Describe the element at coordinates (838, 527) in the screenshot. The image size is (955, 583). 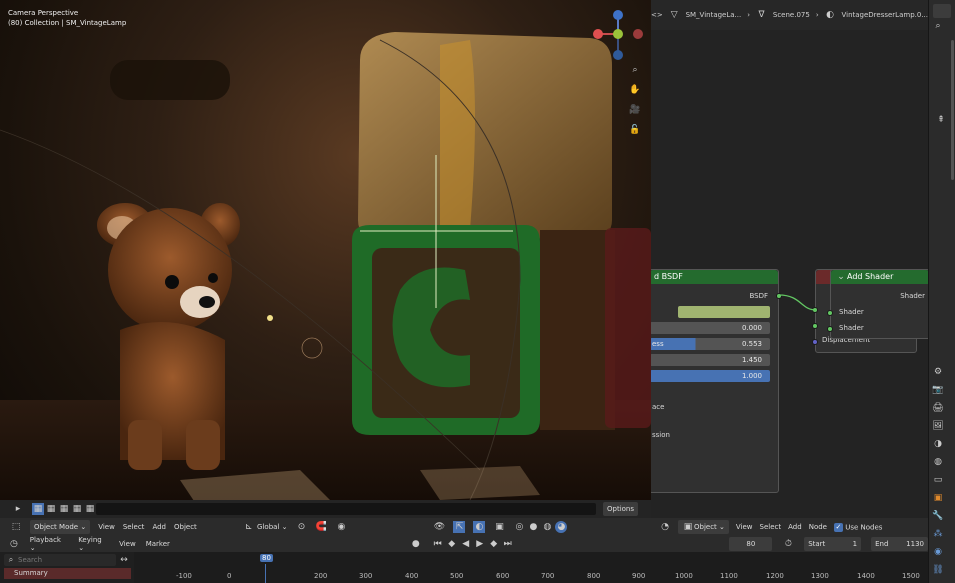
I see `checkmark-icon: ✓` at that location.